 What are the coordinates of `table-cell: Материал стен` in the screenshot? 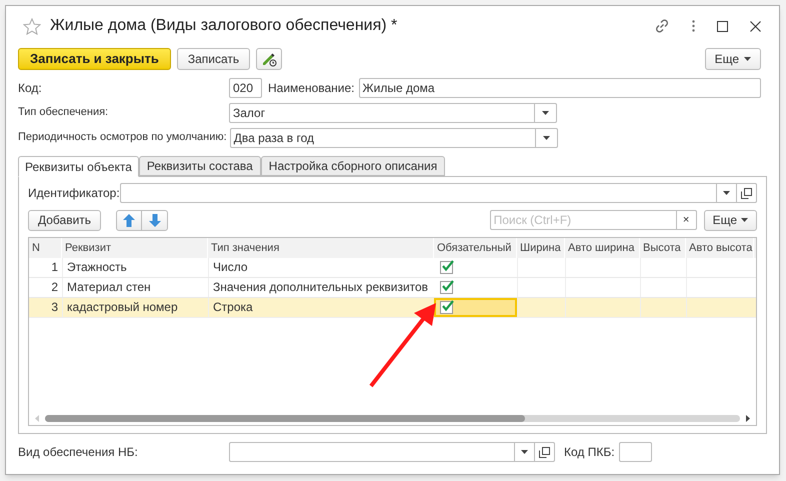 It's located at (135, 287).